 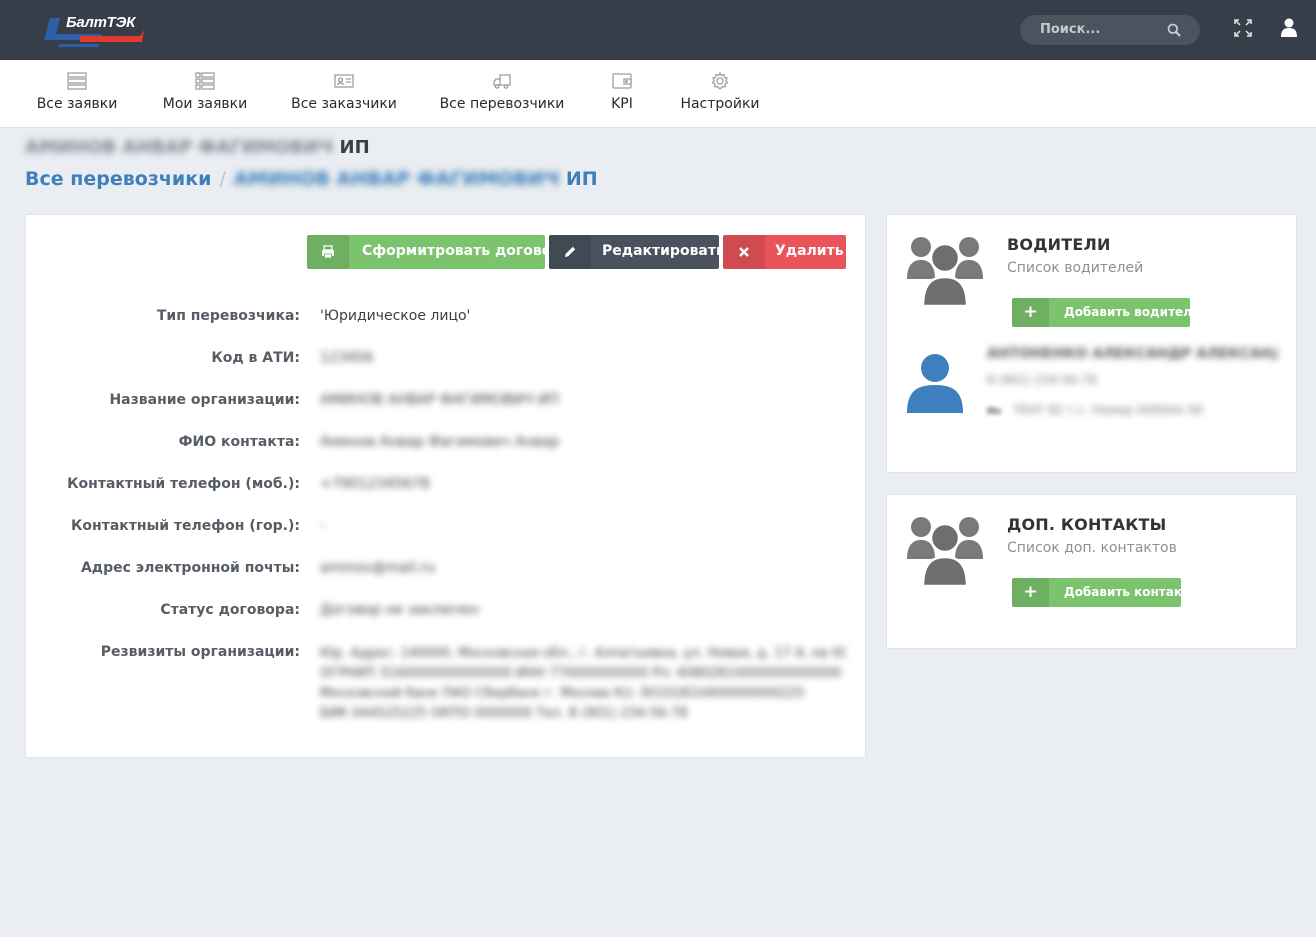 I want to click on add-contact-button: + Добавить контакт, so click(x=1096, y=592).